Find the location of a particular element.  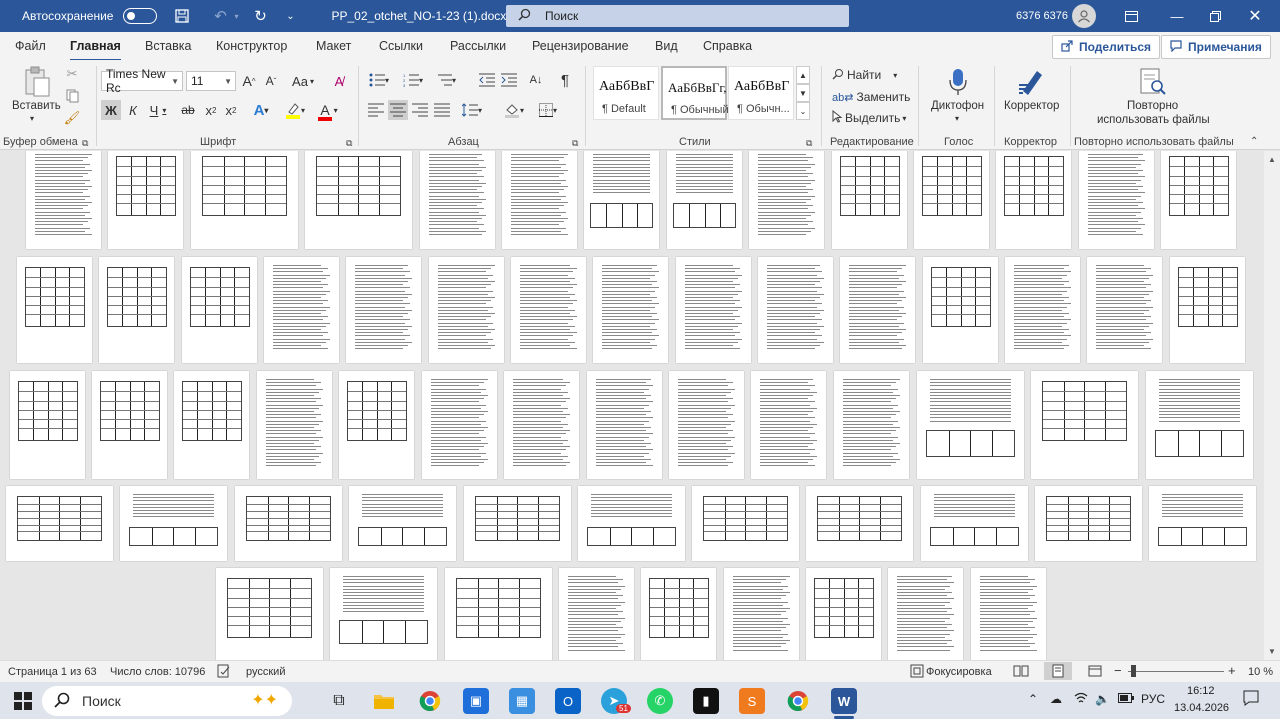

style-normal: АаБбВвГг, ¶ Обычный is located at coordinates (695, 93).